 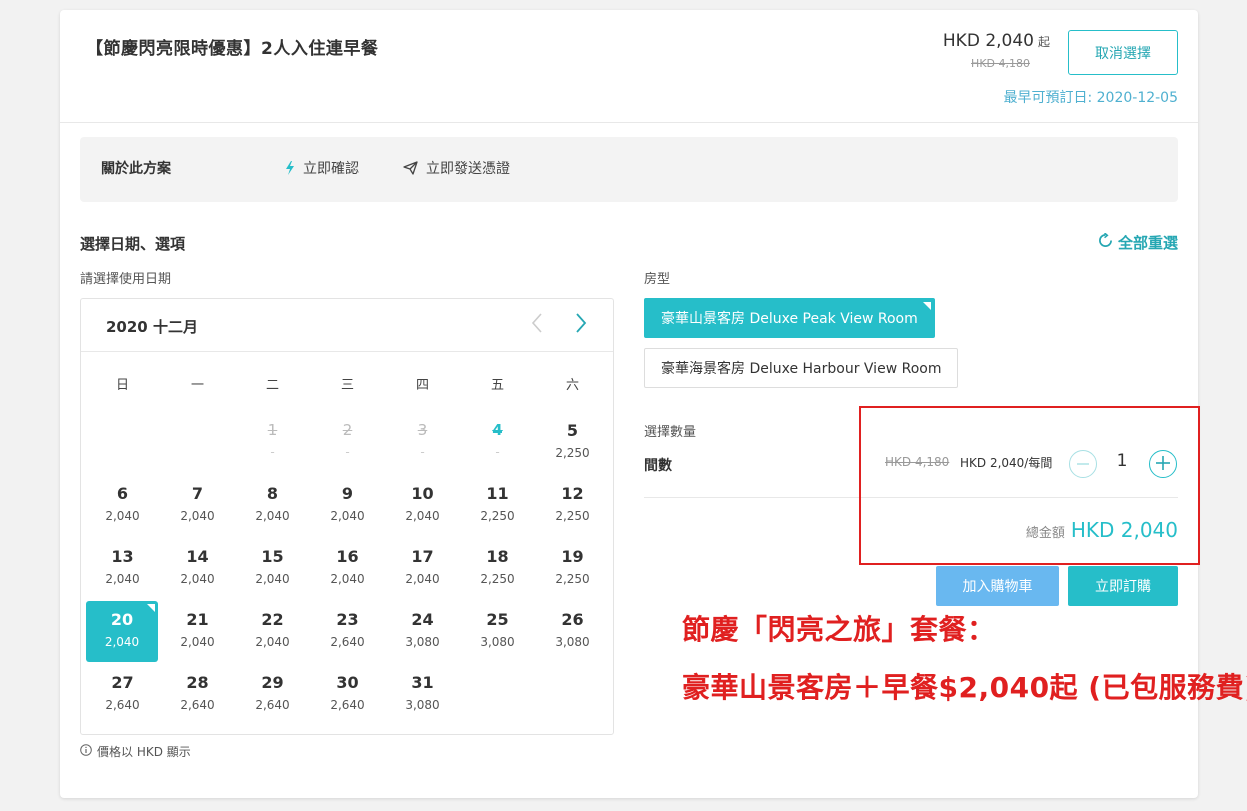 What do you see at coordinates (1123, 52) in the screenshot?
I see `cancel-selection-button: 取消選擇` at bounding box center [1123, 52].